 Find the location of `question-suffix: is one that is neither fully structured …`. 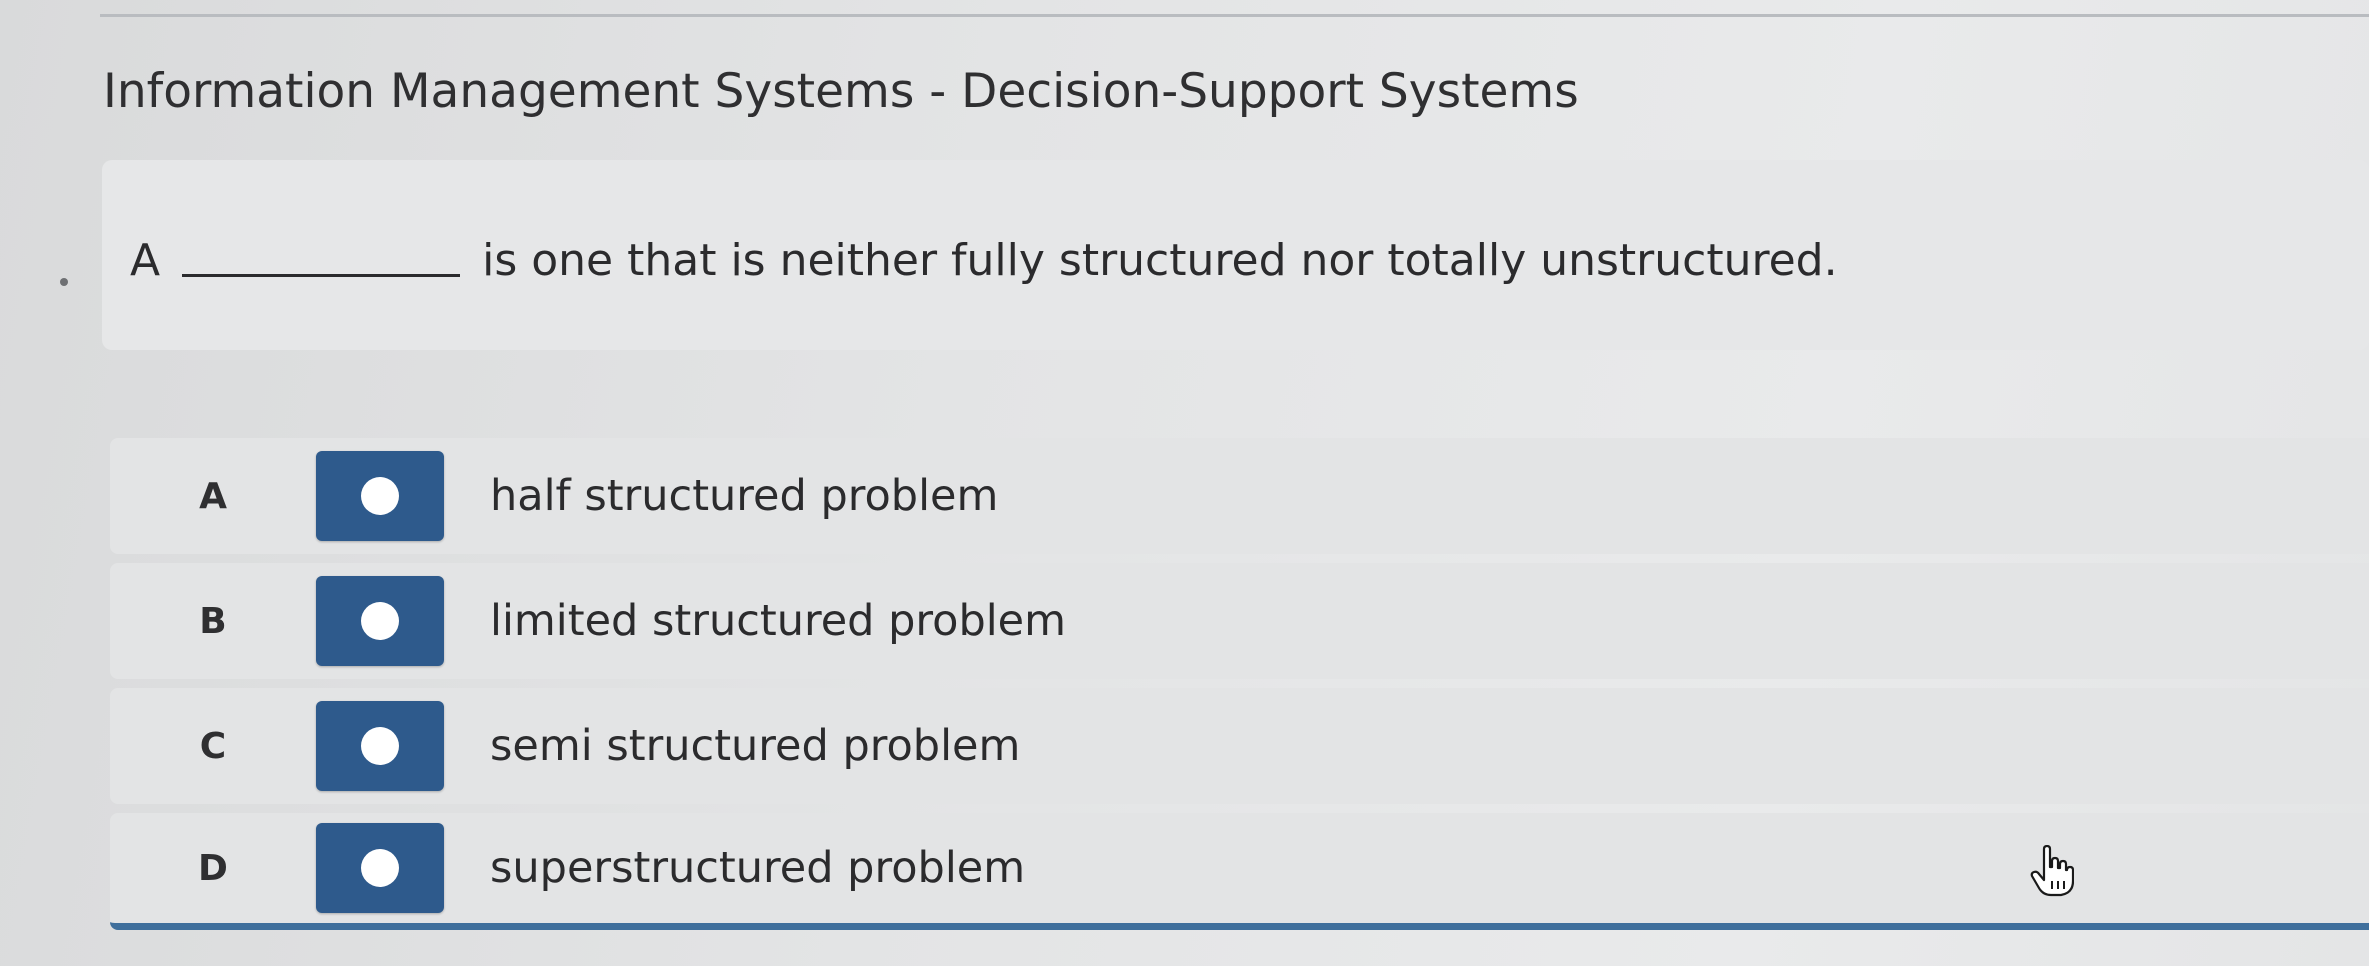

question-suffix: is one that is neither fully structured … is located at coordinates (1160, 260).